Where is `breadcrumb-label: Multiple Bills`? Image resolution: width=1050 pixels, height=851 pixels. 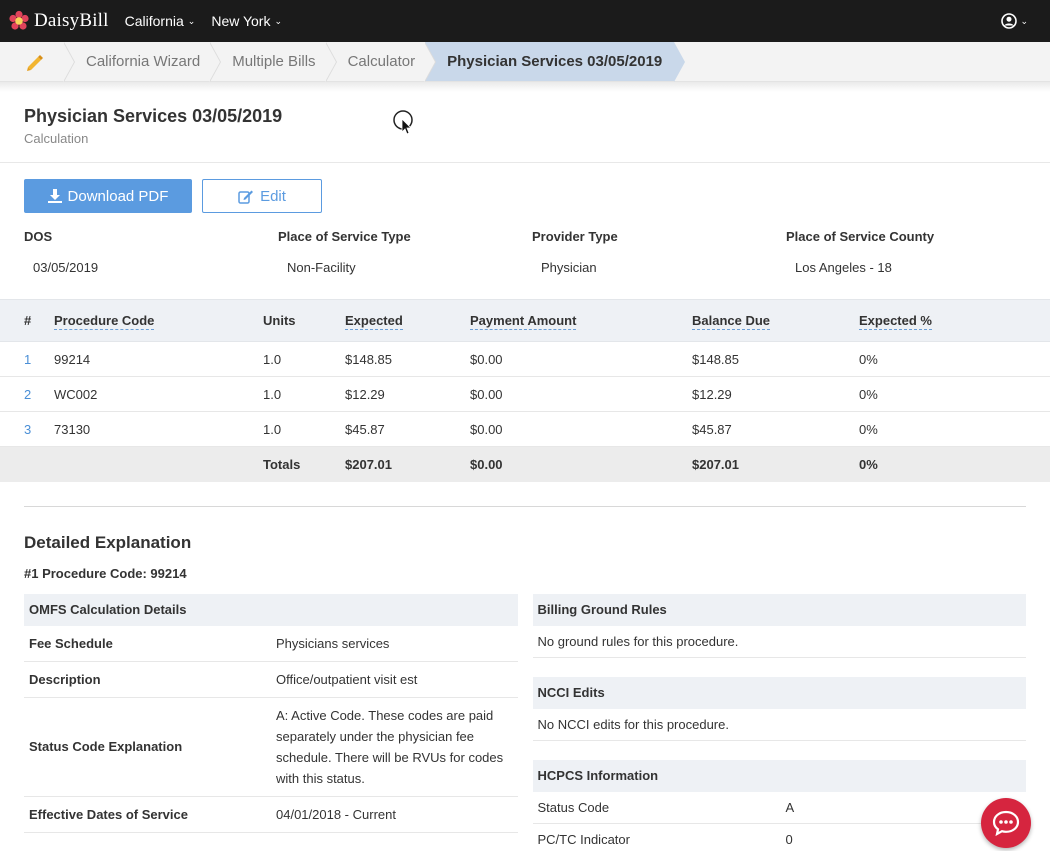 breadcrumb-label: Multiple Bills is located at coordinates (274, 61).